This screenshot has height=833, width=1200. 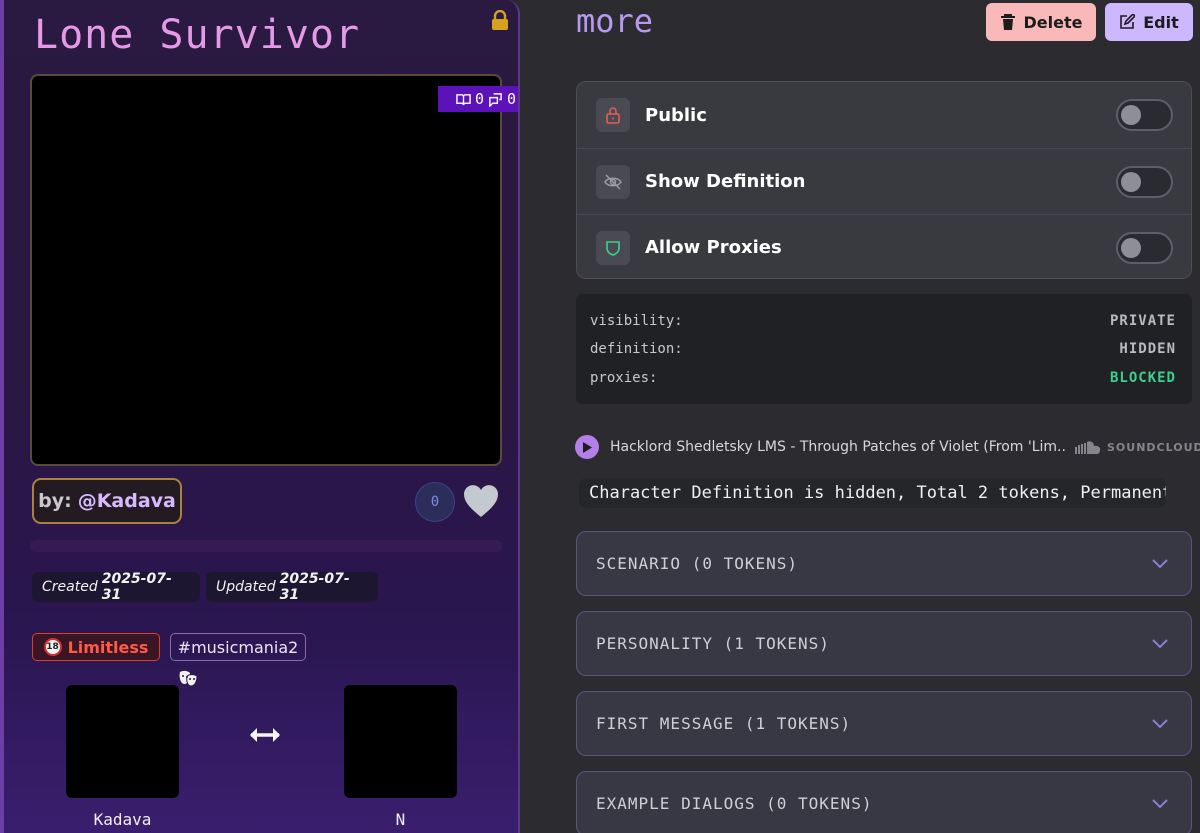 I want to click on author-prefix: by:, so click(x=55, y=501).